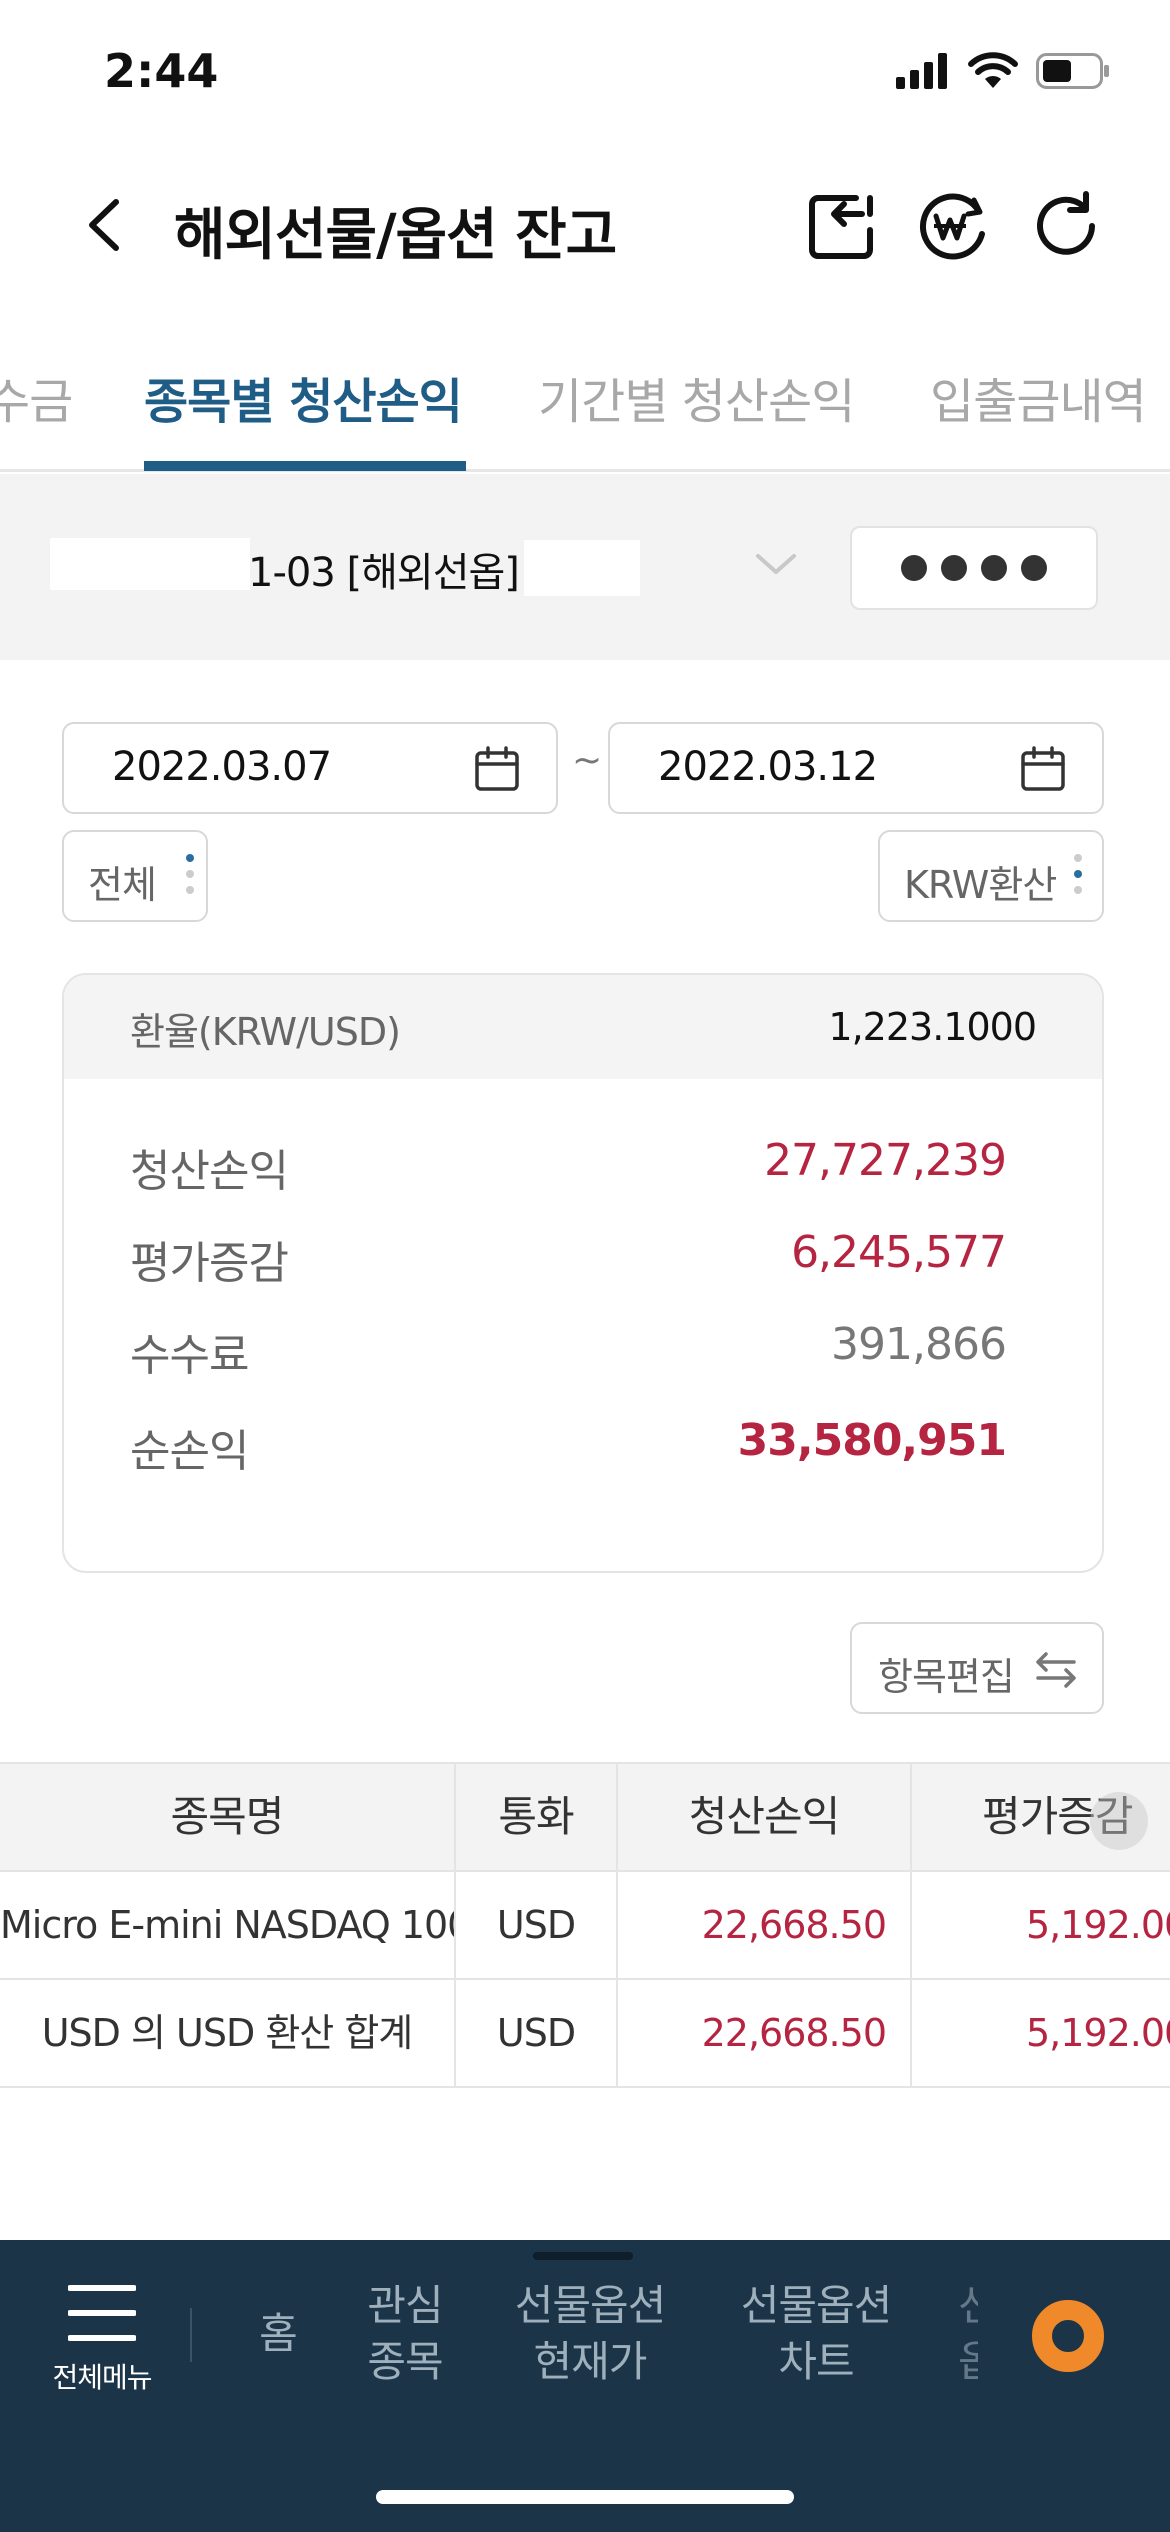 This screenshot has height=2532, width=1170. I want to click on account-dropdown, so click(776, 566).